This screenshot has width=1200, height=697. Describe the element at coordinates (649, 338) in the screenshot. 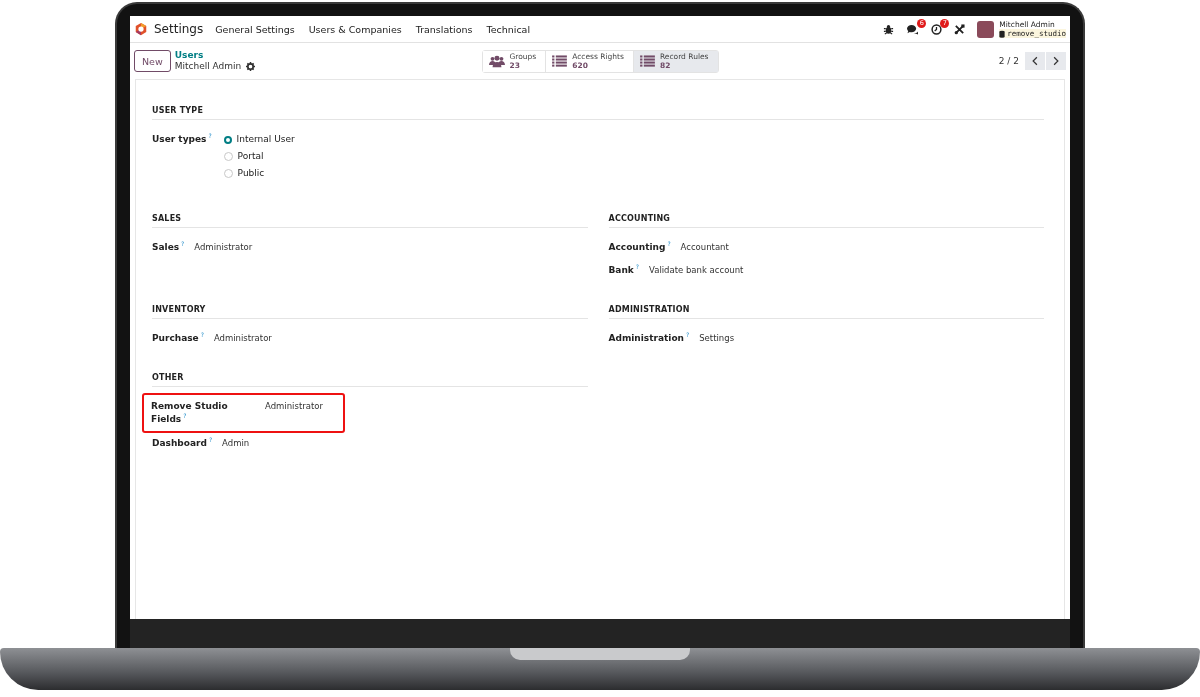

I see `field-label: Administration $^{?}$` at that location.